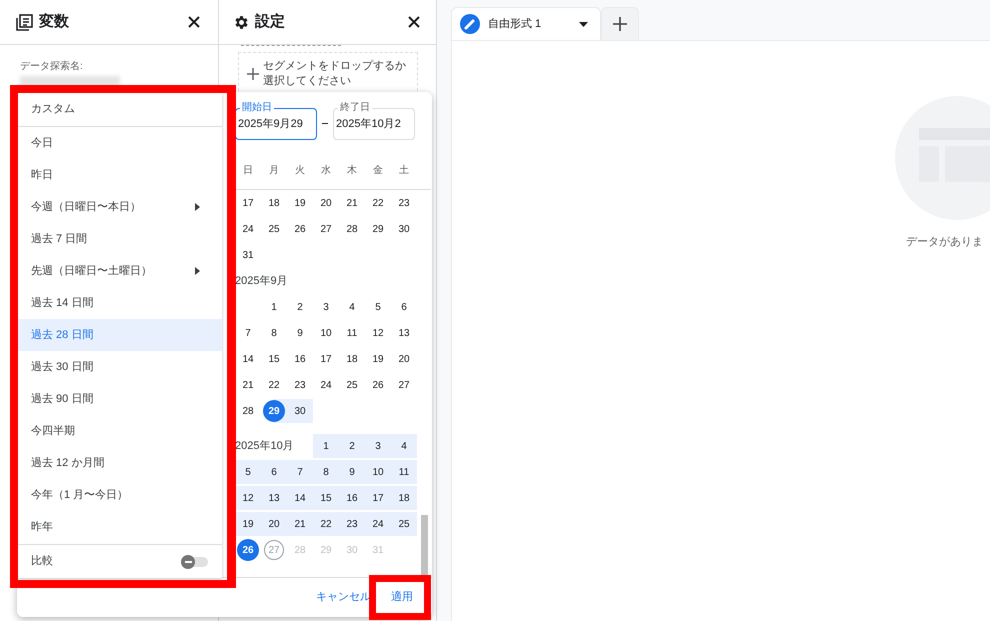 Image resolution: width=990 pixels, height=621 pixels. Describe the element at coordinates (120, 239) in the screenshot. I see `date-preset-item: 過去 7 日間` at that location.